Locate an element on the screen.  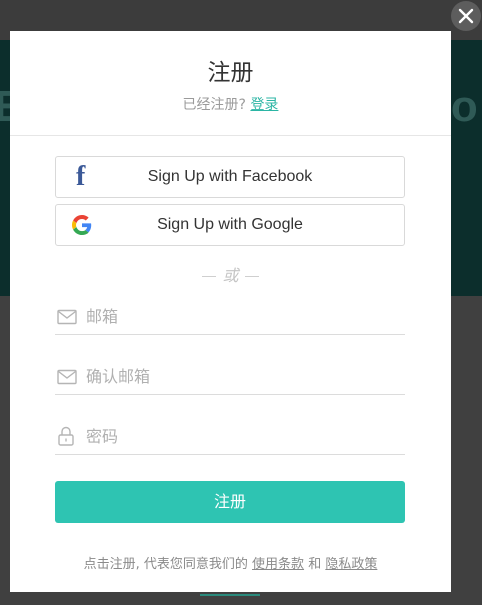
password-input is located at coordinates (236, 436).